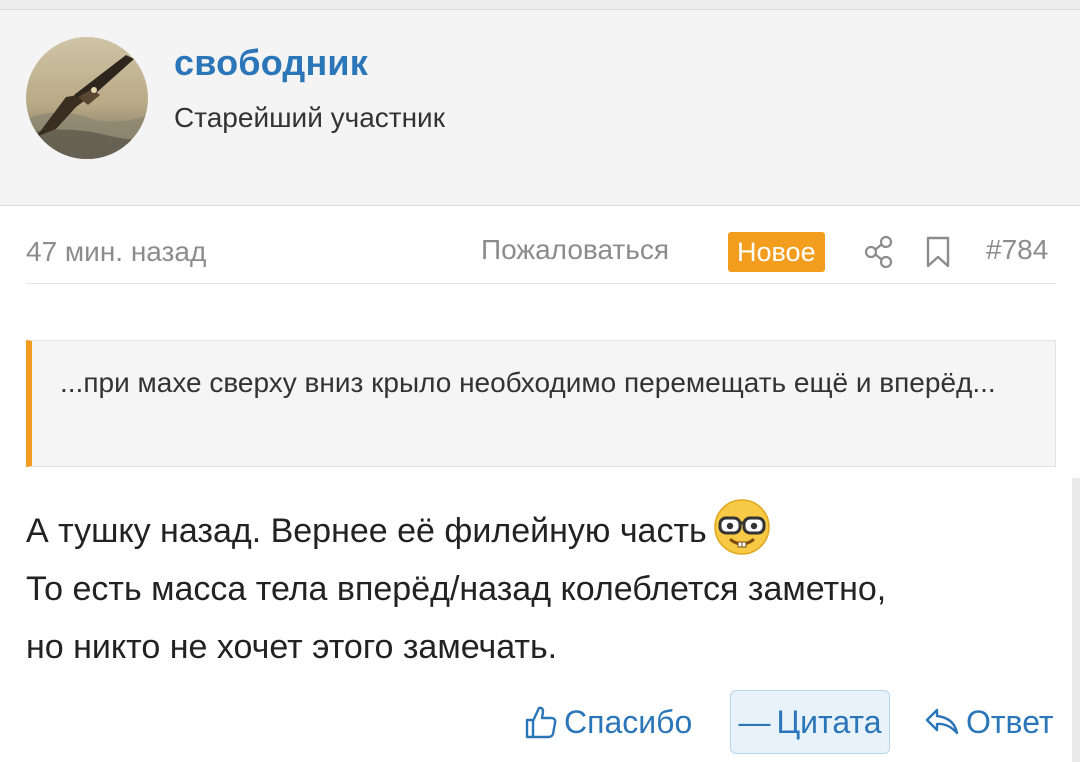 This screenshot has height=762, width=1080. What do you see at coordinates (1076, 620) in the screenshot?
I see `scrollbar` at bounding box center [1076, 620].